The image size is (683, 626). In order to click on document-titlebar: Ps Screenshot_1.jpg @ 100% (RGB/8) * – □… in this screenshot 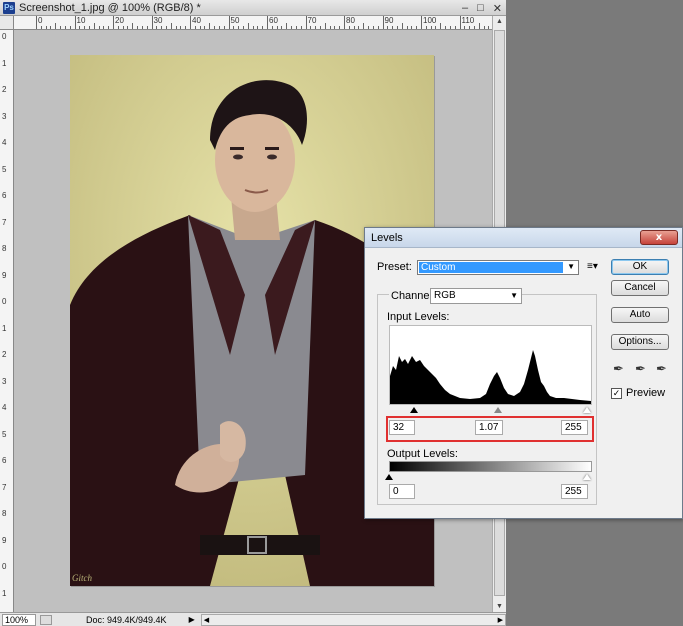, I will do `click(253, 8)`.